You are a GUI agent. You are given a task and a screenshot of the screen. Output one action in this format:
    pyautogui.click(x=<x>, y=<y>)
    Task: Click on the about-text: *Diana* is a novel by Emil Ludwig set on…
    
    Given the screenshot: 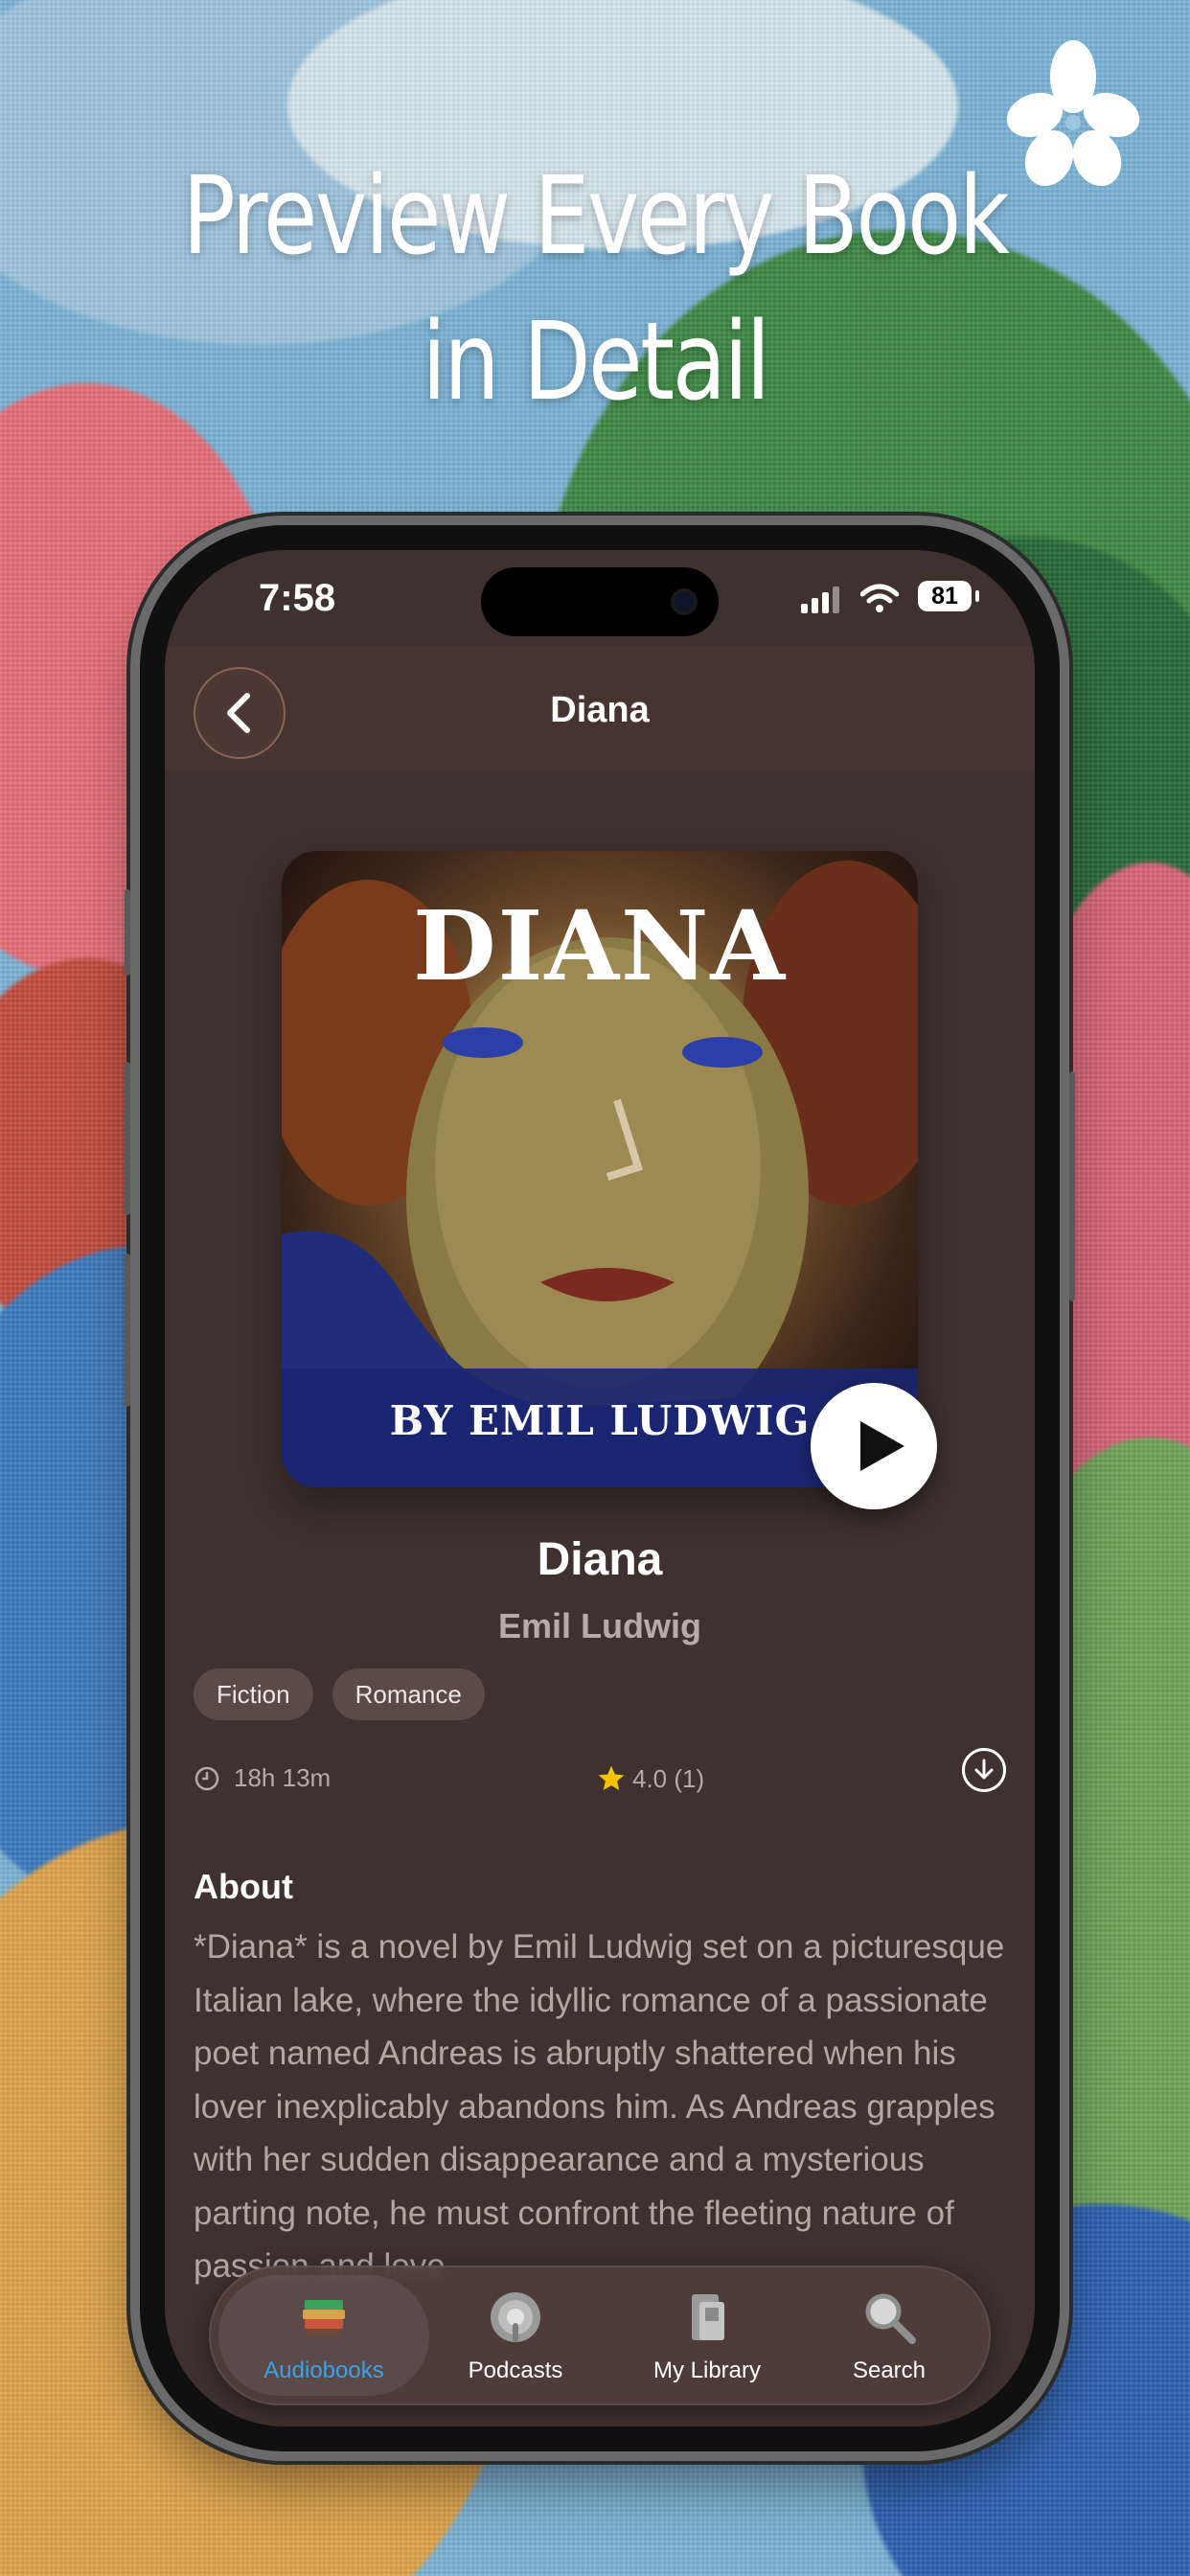 What is the action you would take?
    pyautogui.click(x=600, y=2106)
    